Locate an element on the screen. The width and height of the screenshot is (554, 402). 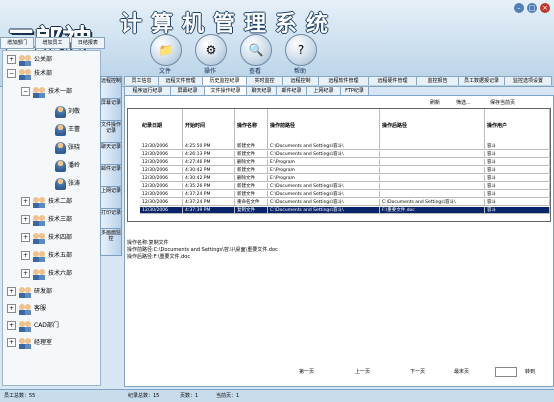
vertical-tab: 屏幕记录 is located at coordinates (111, 110).